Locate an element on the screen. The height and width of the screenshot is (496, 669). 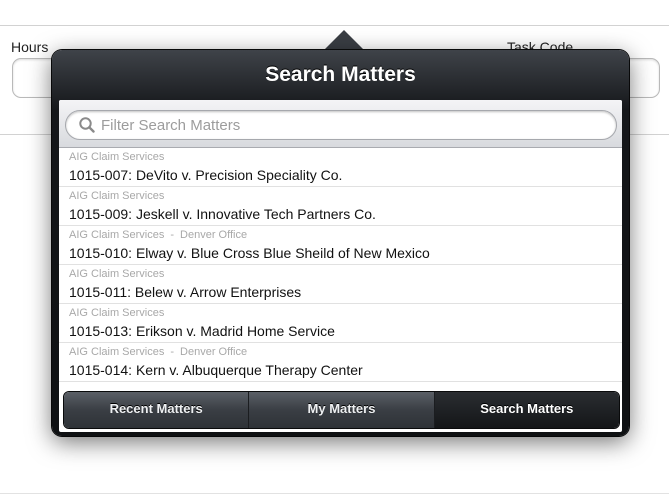
top-divider is located at coordinates (334, 25).